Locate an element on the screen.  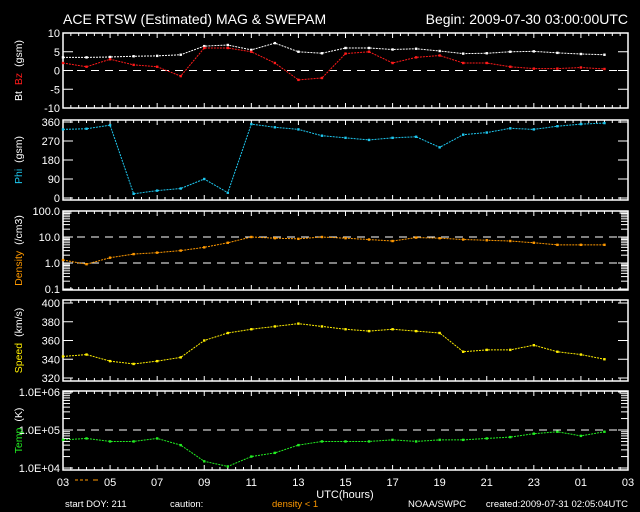
series-temp-line is located at coordinates (333, 449).